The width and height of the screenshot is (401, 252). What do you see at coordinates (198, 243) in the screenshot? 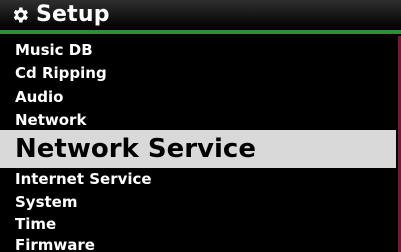
I see `menu-item-firmware: Firmware` at bounding box center [198, 243].